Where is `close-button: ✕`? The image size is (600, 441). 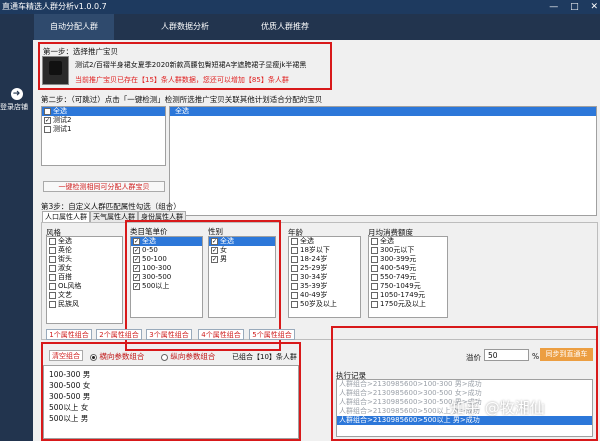 close-button: ✕ is located at coordinates (594, 7).